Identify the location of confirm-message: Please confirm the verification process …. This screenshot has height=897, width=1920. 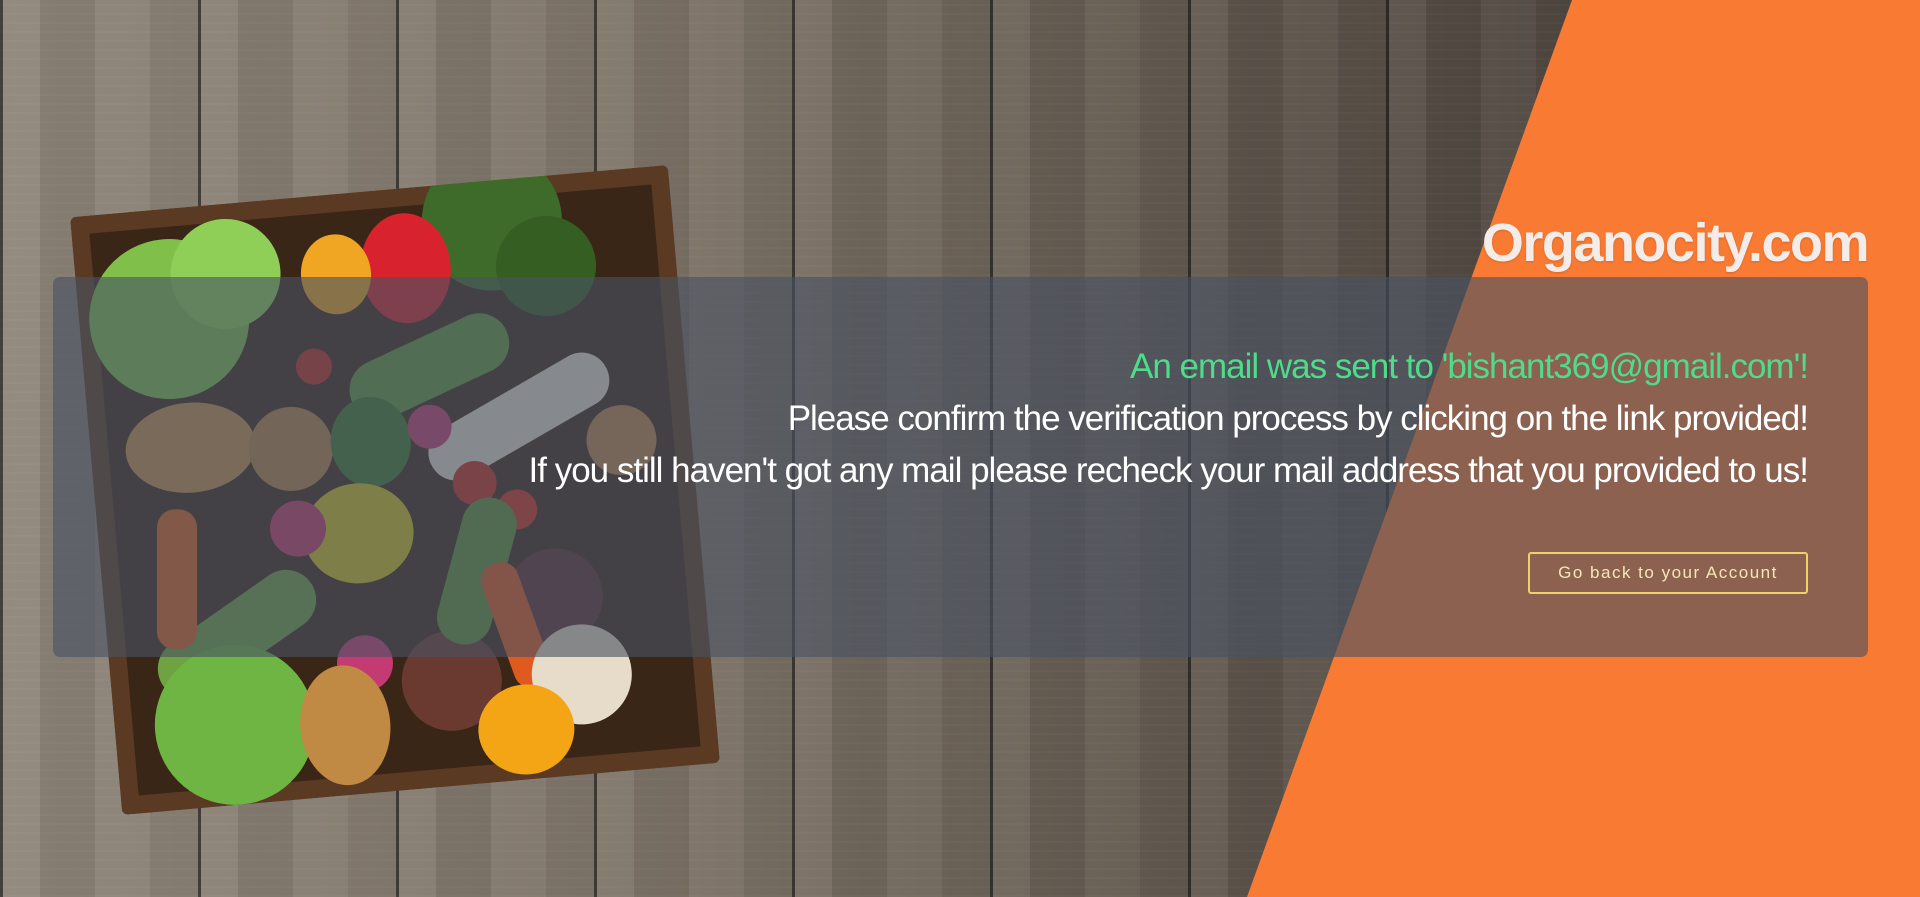
(1298, 418).